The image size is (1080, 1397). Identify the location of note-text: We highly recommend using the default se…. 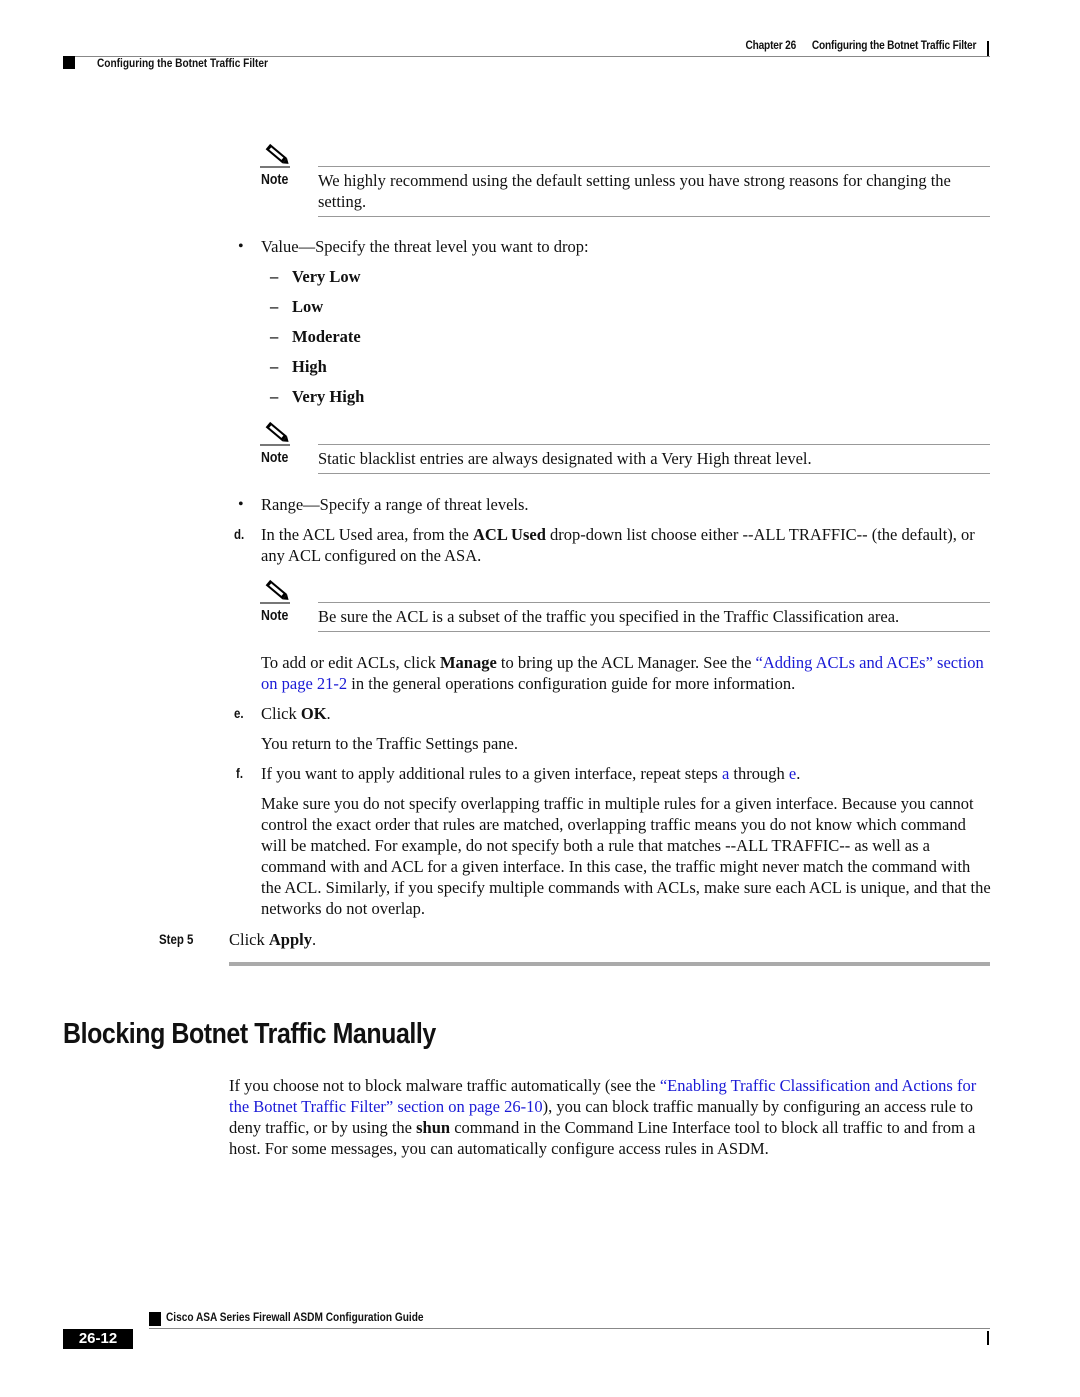
(634, 191).